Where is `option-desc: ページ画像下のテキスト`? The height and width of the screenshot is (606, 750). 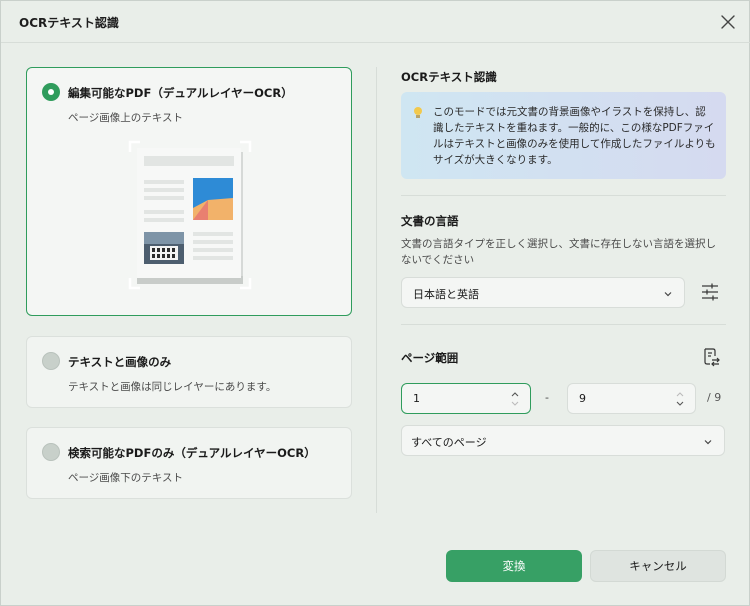
option-desc: ページ画像下のテキスト is located at coordinates (125, 478).